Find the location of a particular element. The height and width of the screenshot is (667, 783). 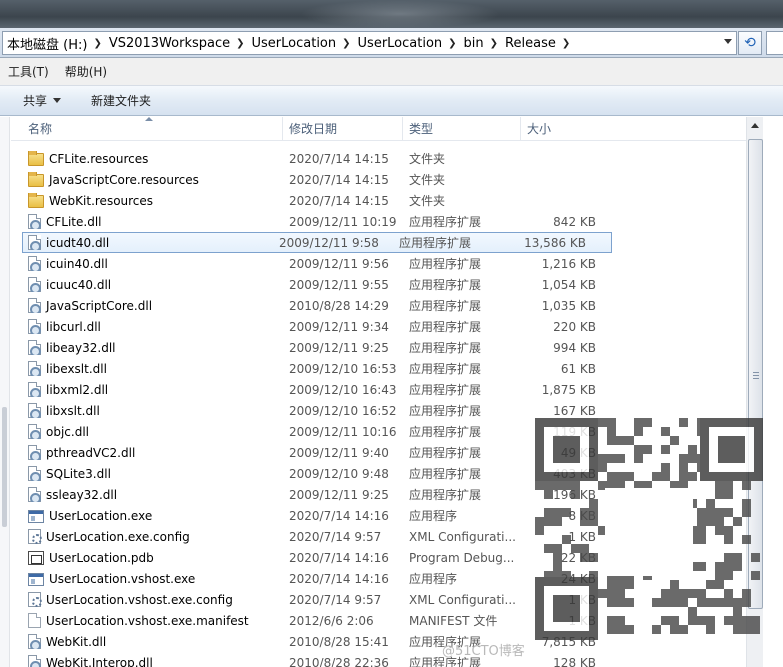

file-date: 2020/7/14 14:15 is located at coordinates (339, 179).